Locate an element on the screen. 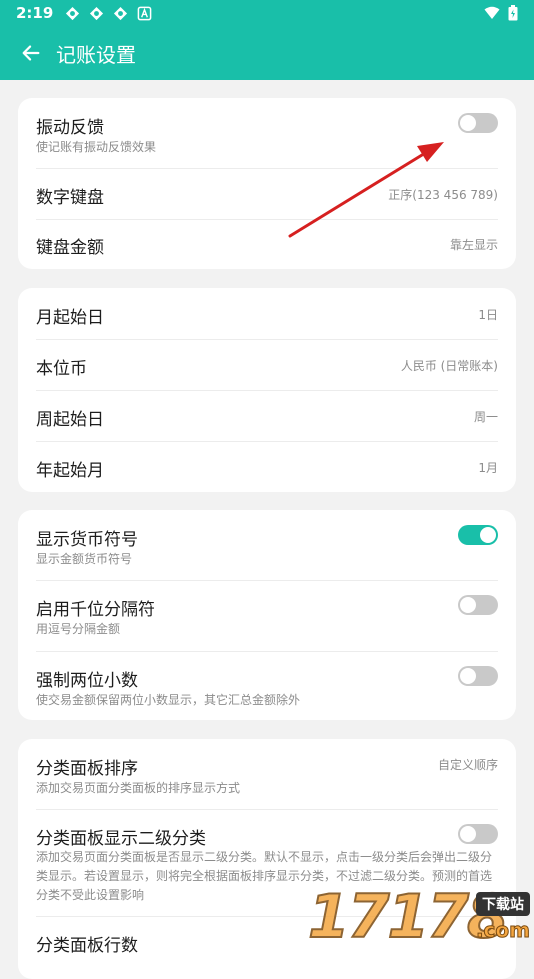  setting-value: 靠左显示 is located at coordinates (473, 245).